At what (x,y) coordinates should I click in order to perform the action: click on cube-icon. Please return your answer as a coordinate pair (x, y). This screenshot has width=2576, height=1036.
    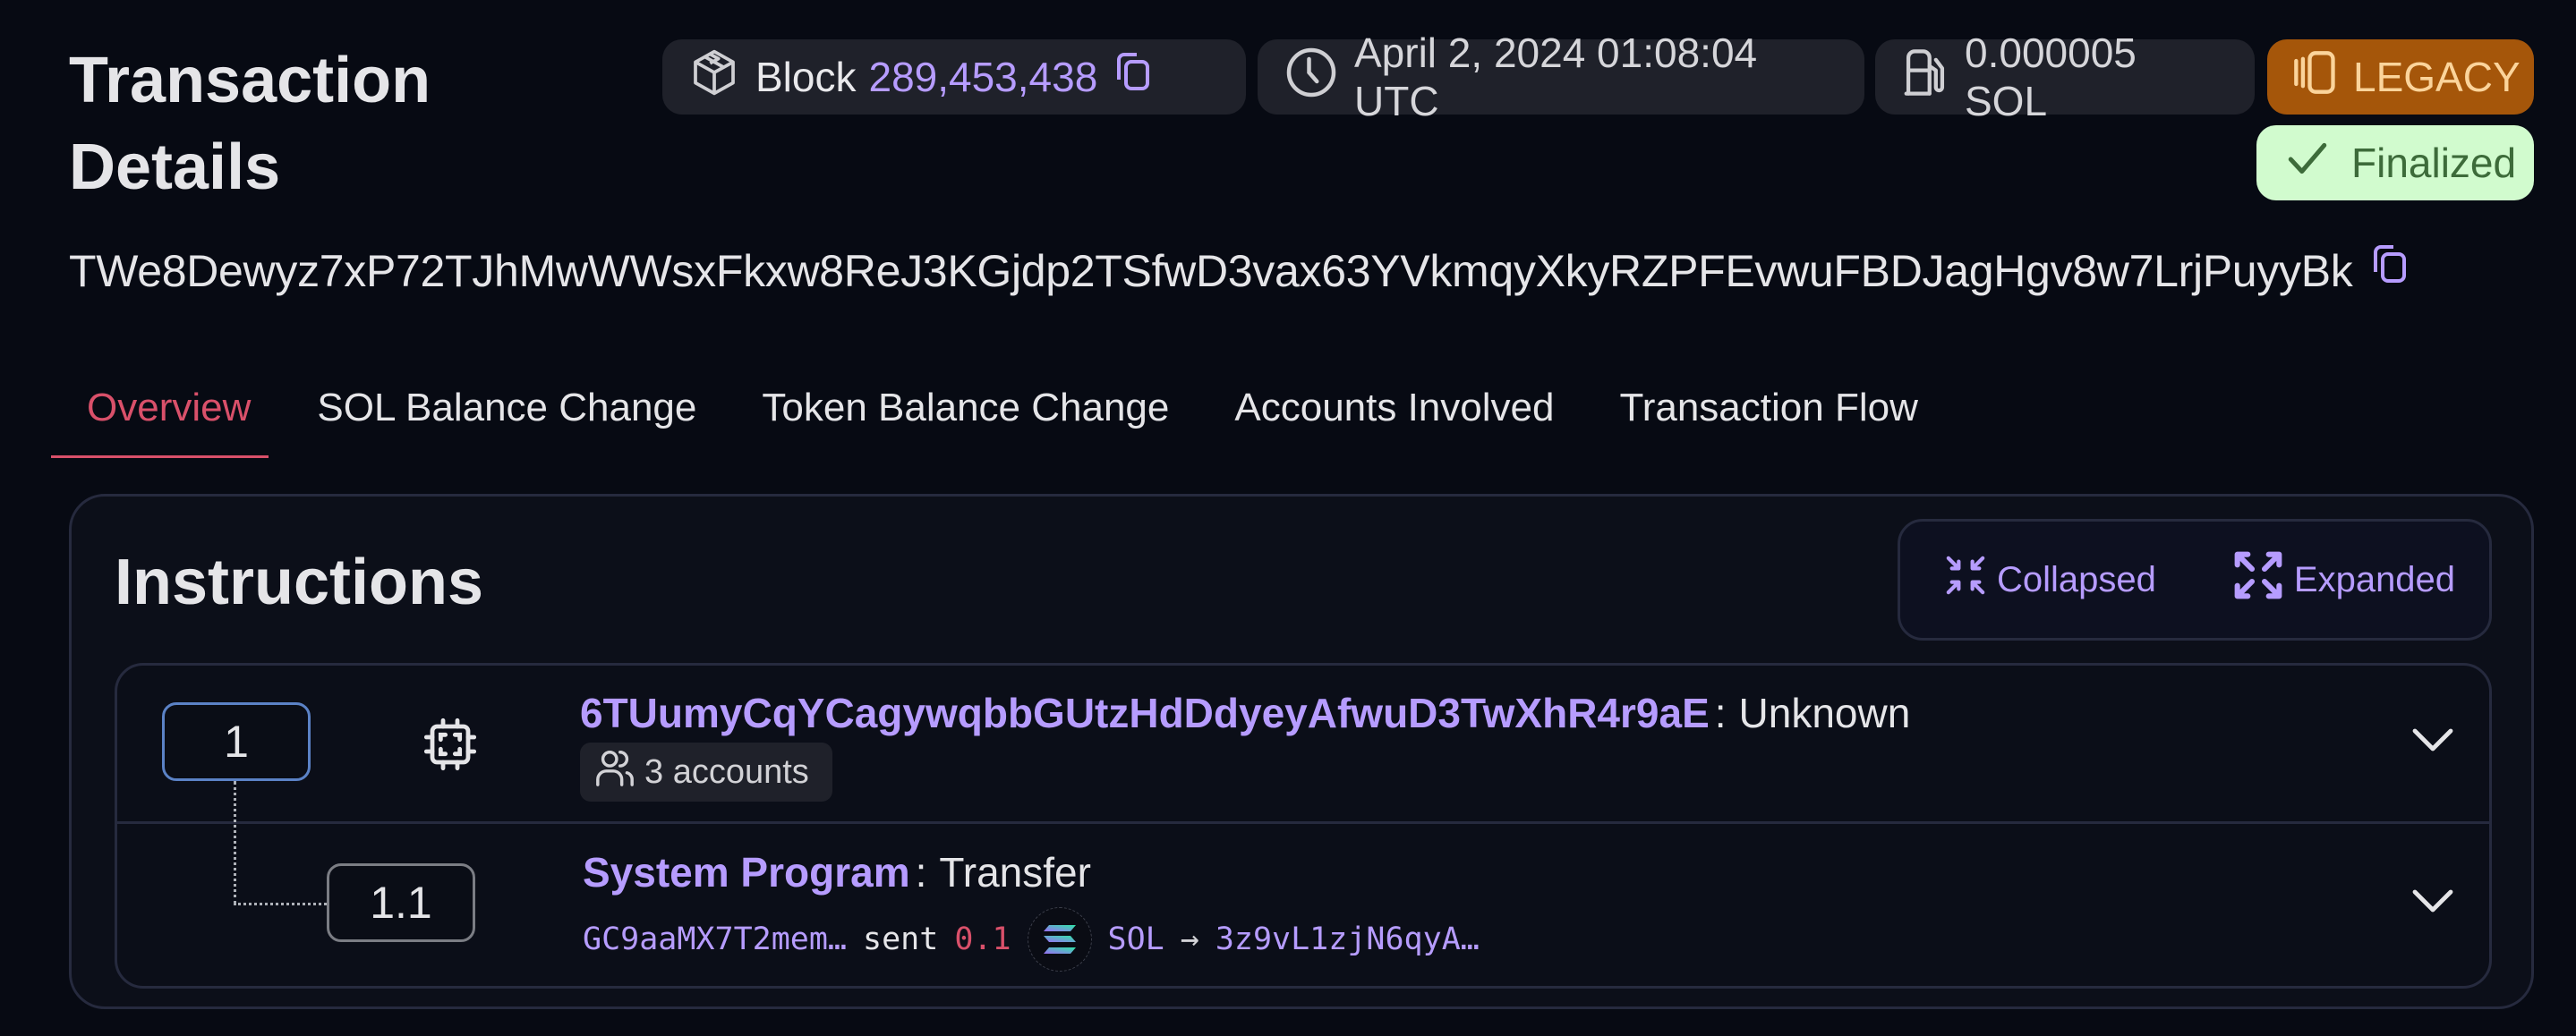
    Looking at the image, I should click on (714, 77).